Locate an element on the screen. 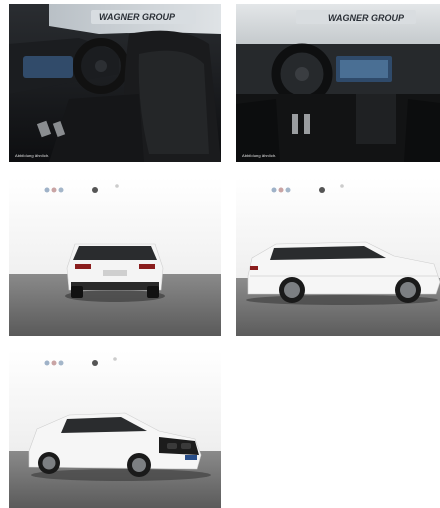  car-rear-photo is located at coordinates (115, 257).